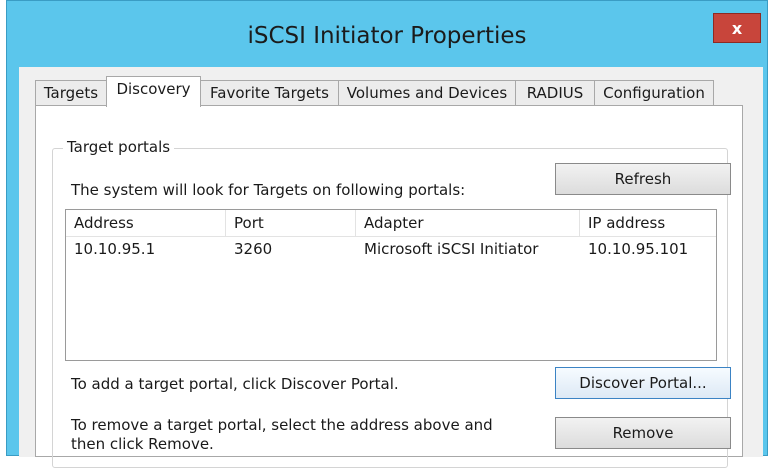 The image size is (768, 468). What do you see at coordinates (146, 223) in the screenshot?
I see `column-header-address: Address` at bounding box center [146, 223].